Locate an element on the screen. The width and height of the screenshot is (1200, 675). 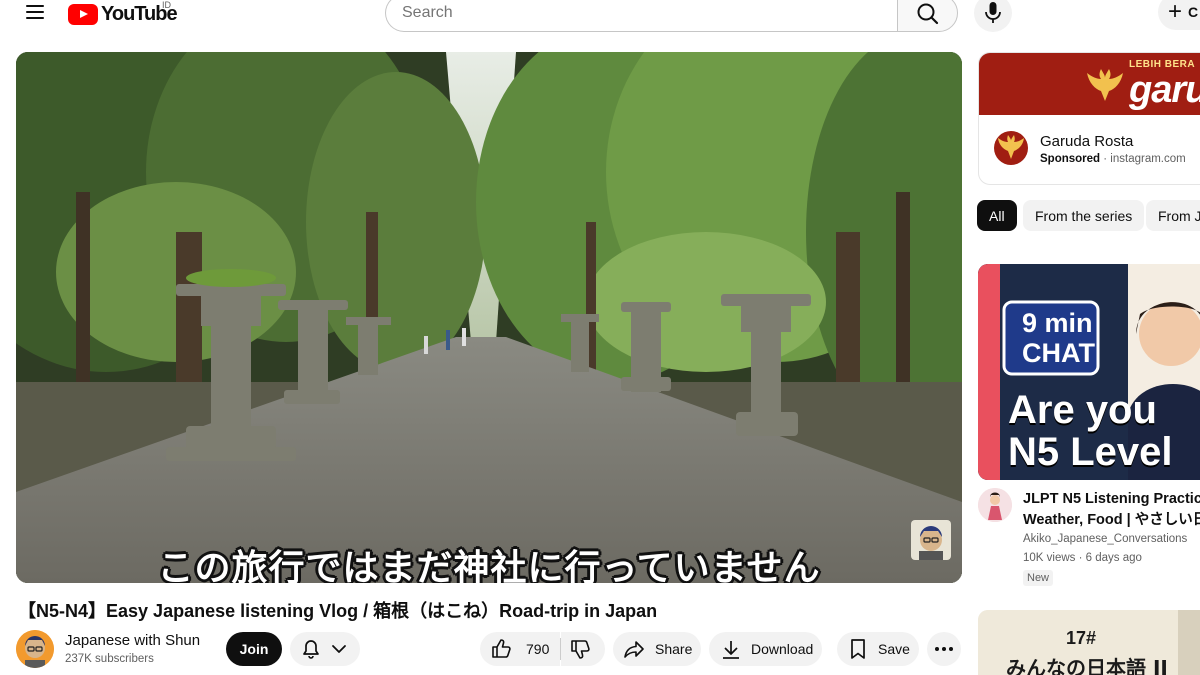
country-code: ID is located at coordinates (166, 5).